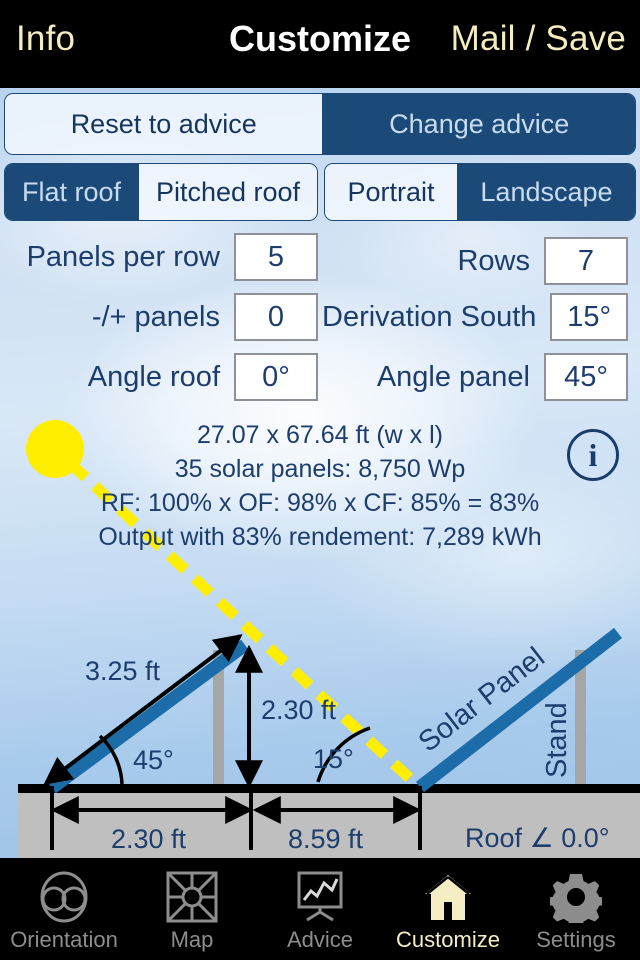 This screenshot has width=640, height=960. What do you see at coordinates (123, 671) in the screenshot?
I see `dimension-label-panel-length: 3.25 ft` at bounding box center [123, 671].